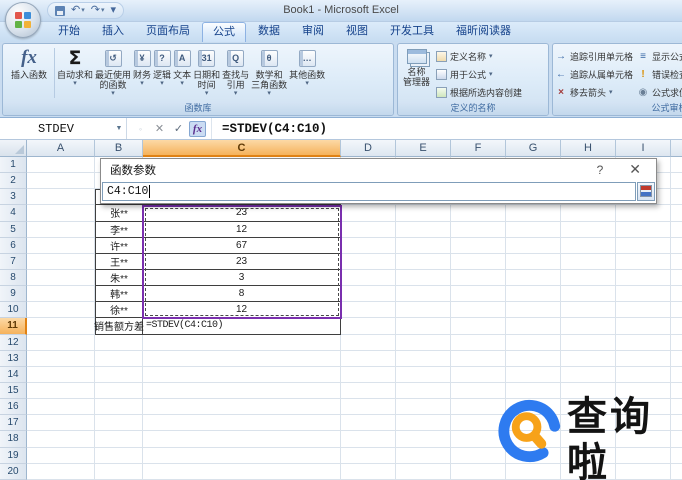 The height and width of the screenshot is (480, 682). I want to click on cell-C7: 23, so click(242, 261).